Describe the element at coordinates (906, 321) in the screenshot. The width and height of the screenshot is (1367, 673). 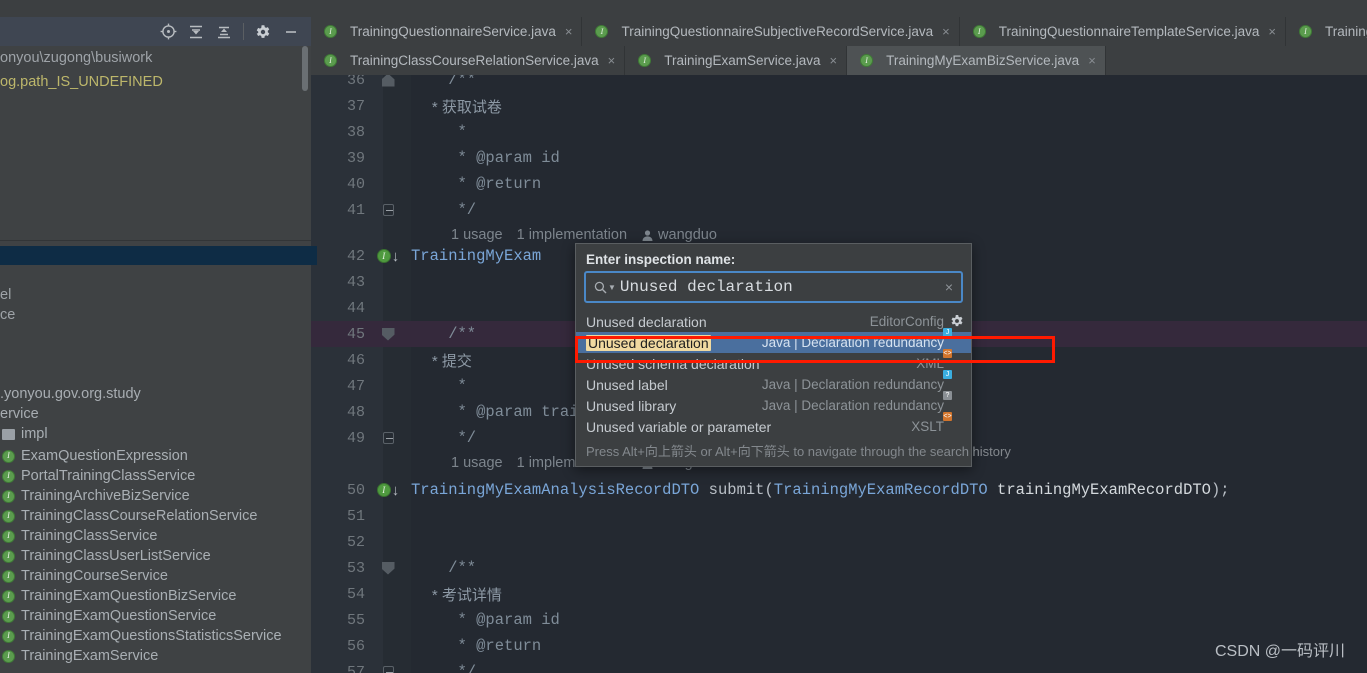
I see `list-item-meta: EditorConfig` at that location.